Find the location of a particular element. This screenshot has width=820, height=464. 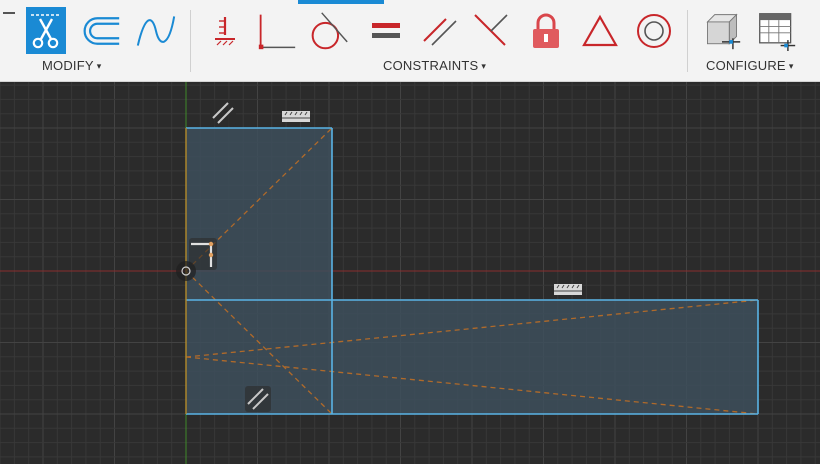

tangent-constraint-button is located at coordinates (329, 31).